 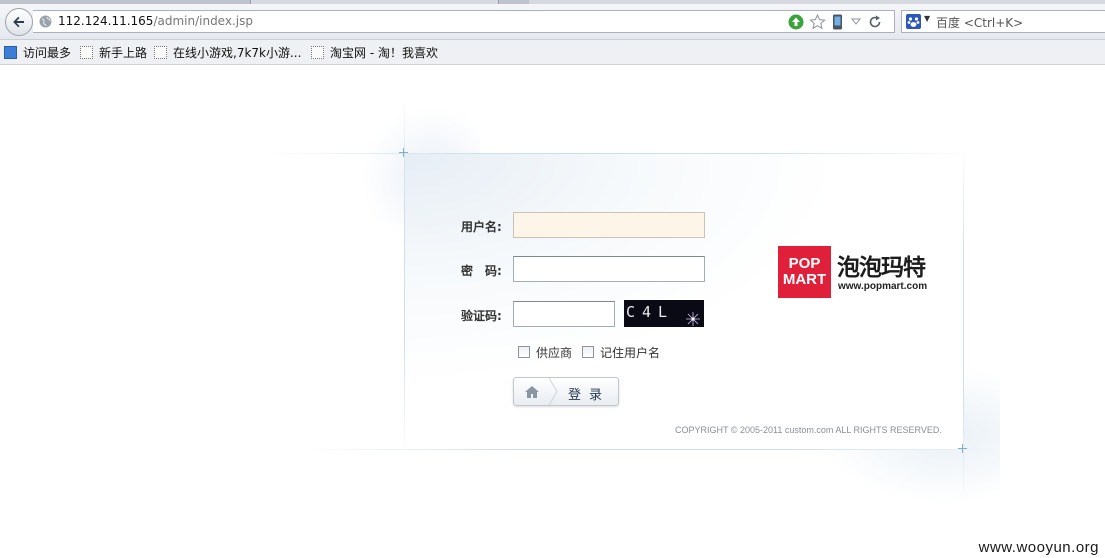 What do you see at coordinates (609, 269) in the screenshot?
I see `password-input` at bounding box center [609, 269].